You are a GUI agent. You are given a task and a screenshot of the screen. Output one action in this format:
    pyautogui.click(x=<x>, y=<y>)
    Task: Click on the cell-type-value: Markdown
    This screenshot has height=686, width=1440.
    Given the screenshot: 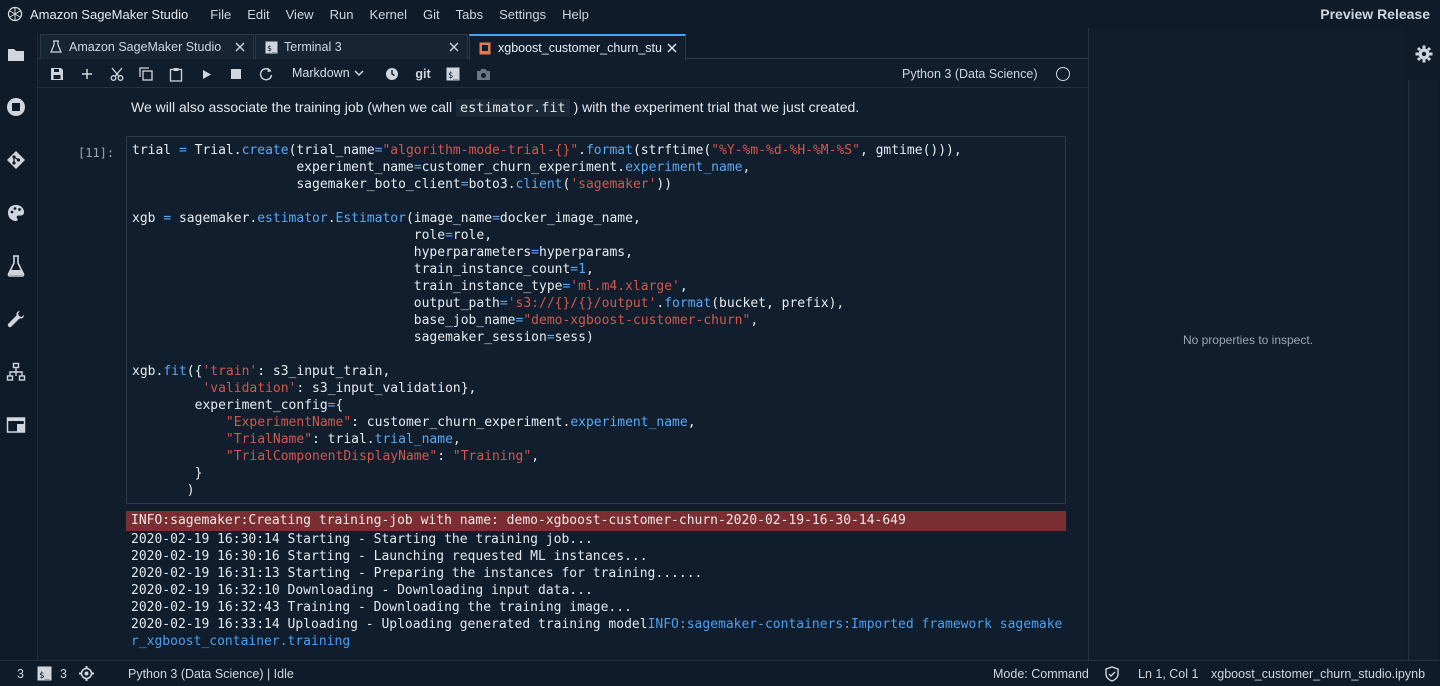 What is the action you would take?
    pyautogui.click(x=321, y=73)
    